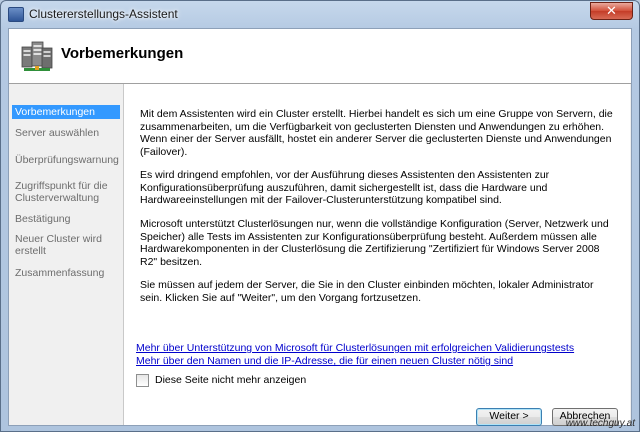  I want to click on sidebar-item-zugriffspunkt: Zugriffspunkt für die Clusterverwaltung, so click(66, 192).